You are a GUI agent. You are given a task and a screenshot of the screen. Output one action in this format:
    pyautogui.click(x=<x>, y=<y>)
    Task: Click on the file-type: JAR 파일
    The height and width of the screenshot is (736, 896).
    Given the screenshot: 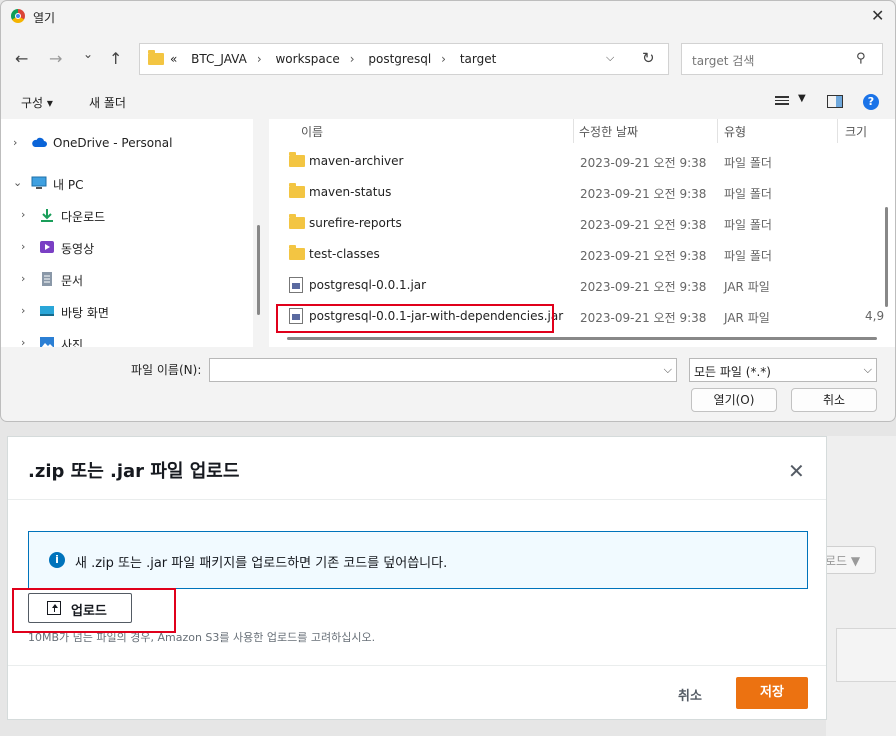 What is the action you would take?
    pyautogui.click(x=747, y=318)
    